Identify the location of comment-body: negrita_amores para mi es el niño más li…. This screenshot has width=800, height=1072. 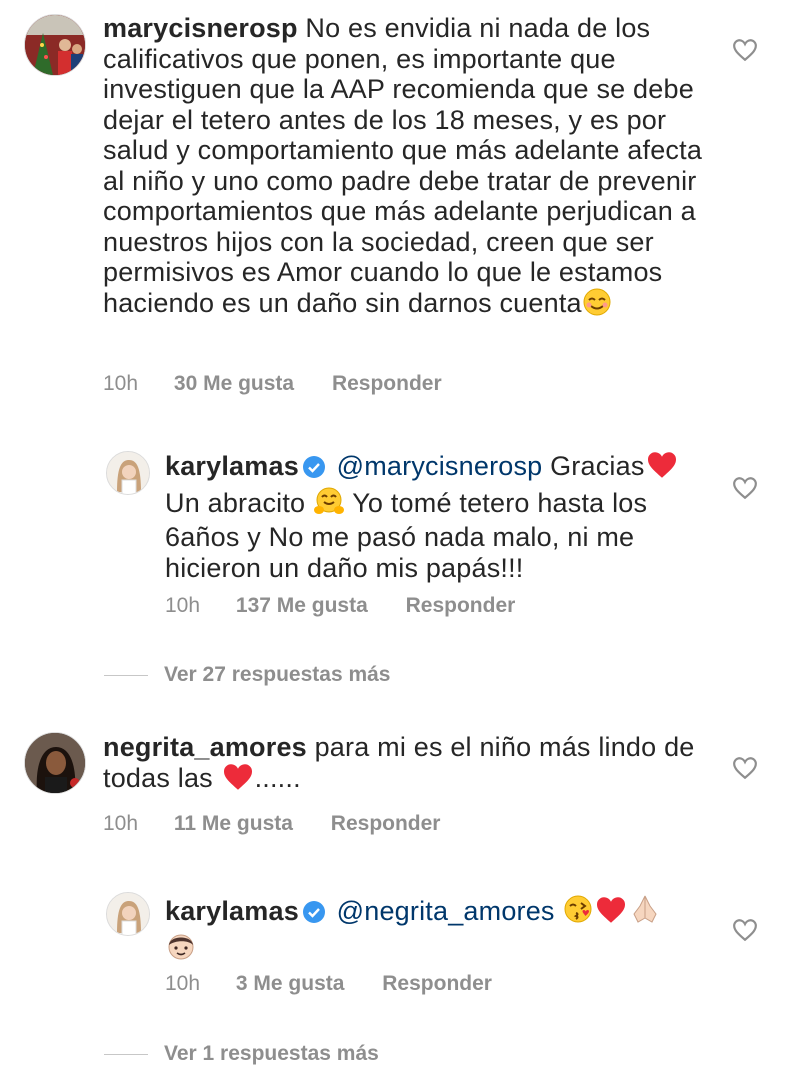
(413, 764).